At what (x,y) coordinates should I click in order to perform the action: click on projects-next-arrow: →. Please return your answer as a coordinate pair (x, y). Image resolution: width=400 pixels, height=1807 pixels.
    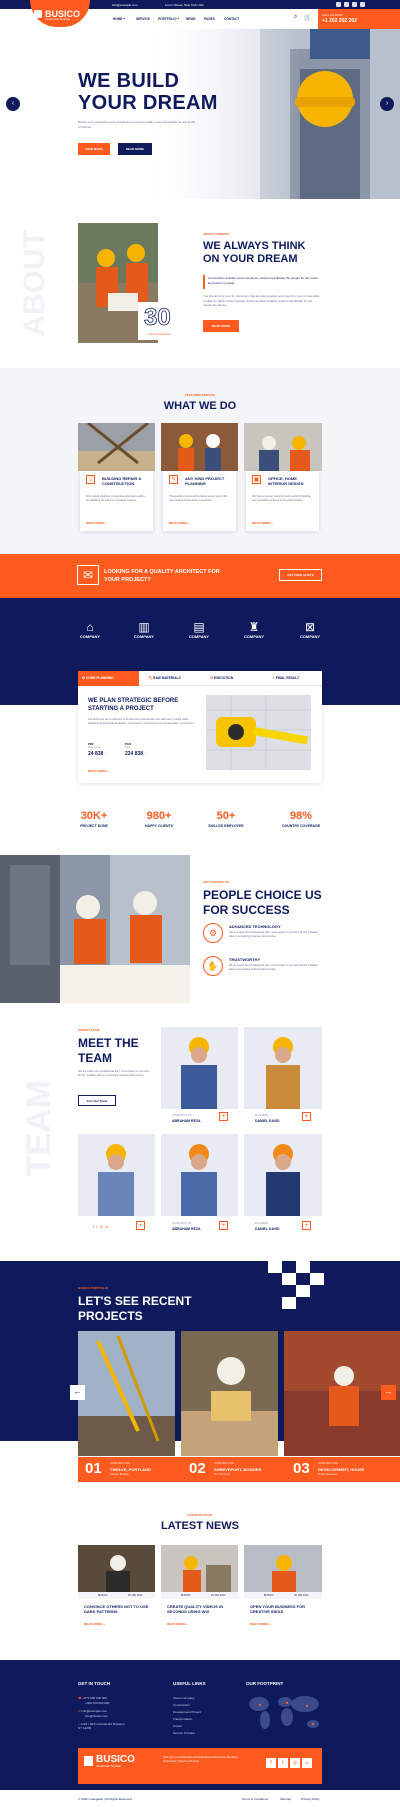
    Looking at the image, I should click on (388, 1392).